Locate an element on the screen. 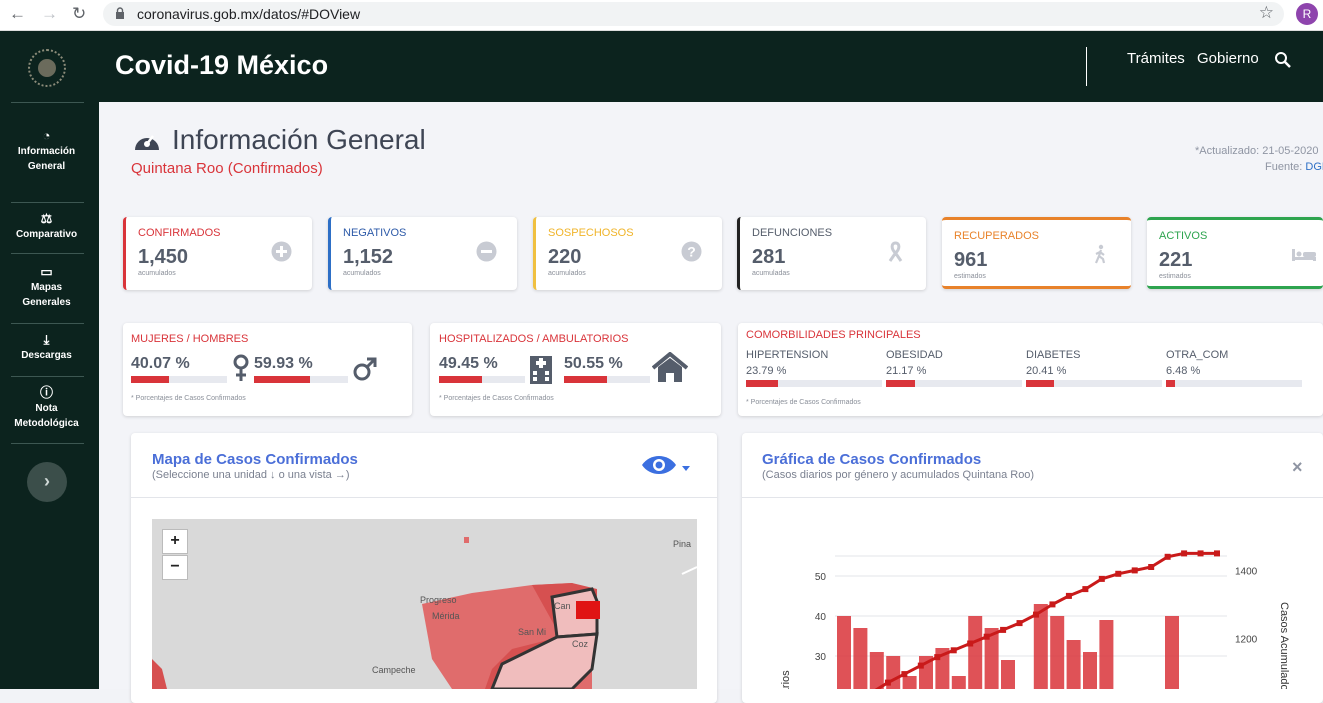  site-title: Covid-19 México is located at coordinates (222, 65).